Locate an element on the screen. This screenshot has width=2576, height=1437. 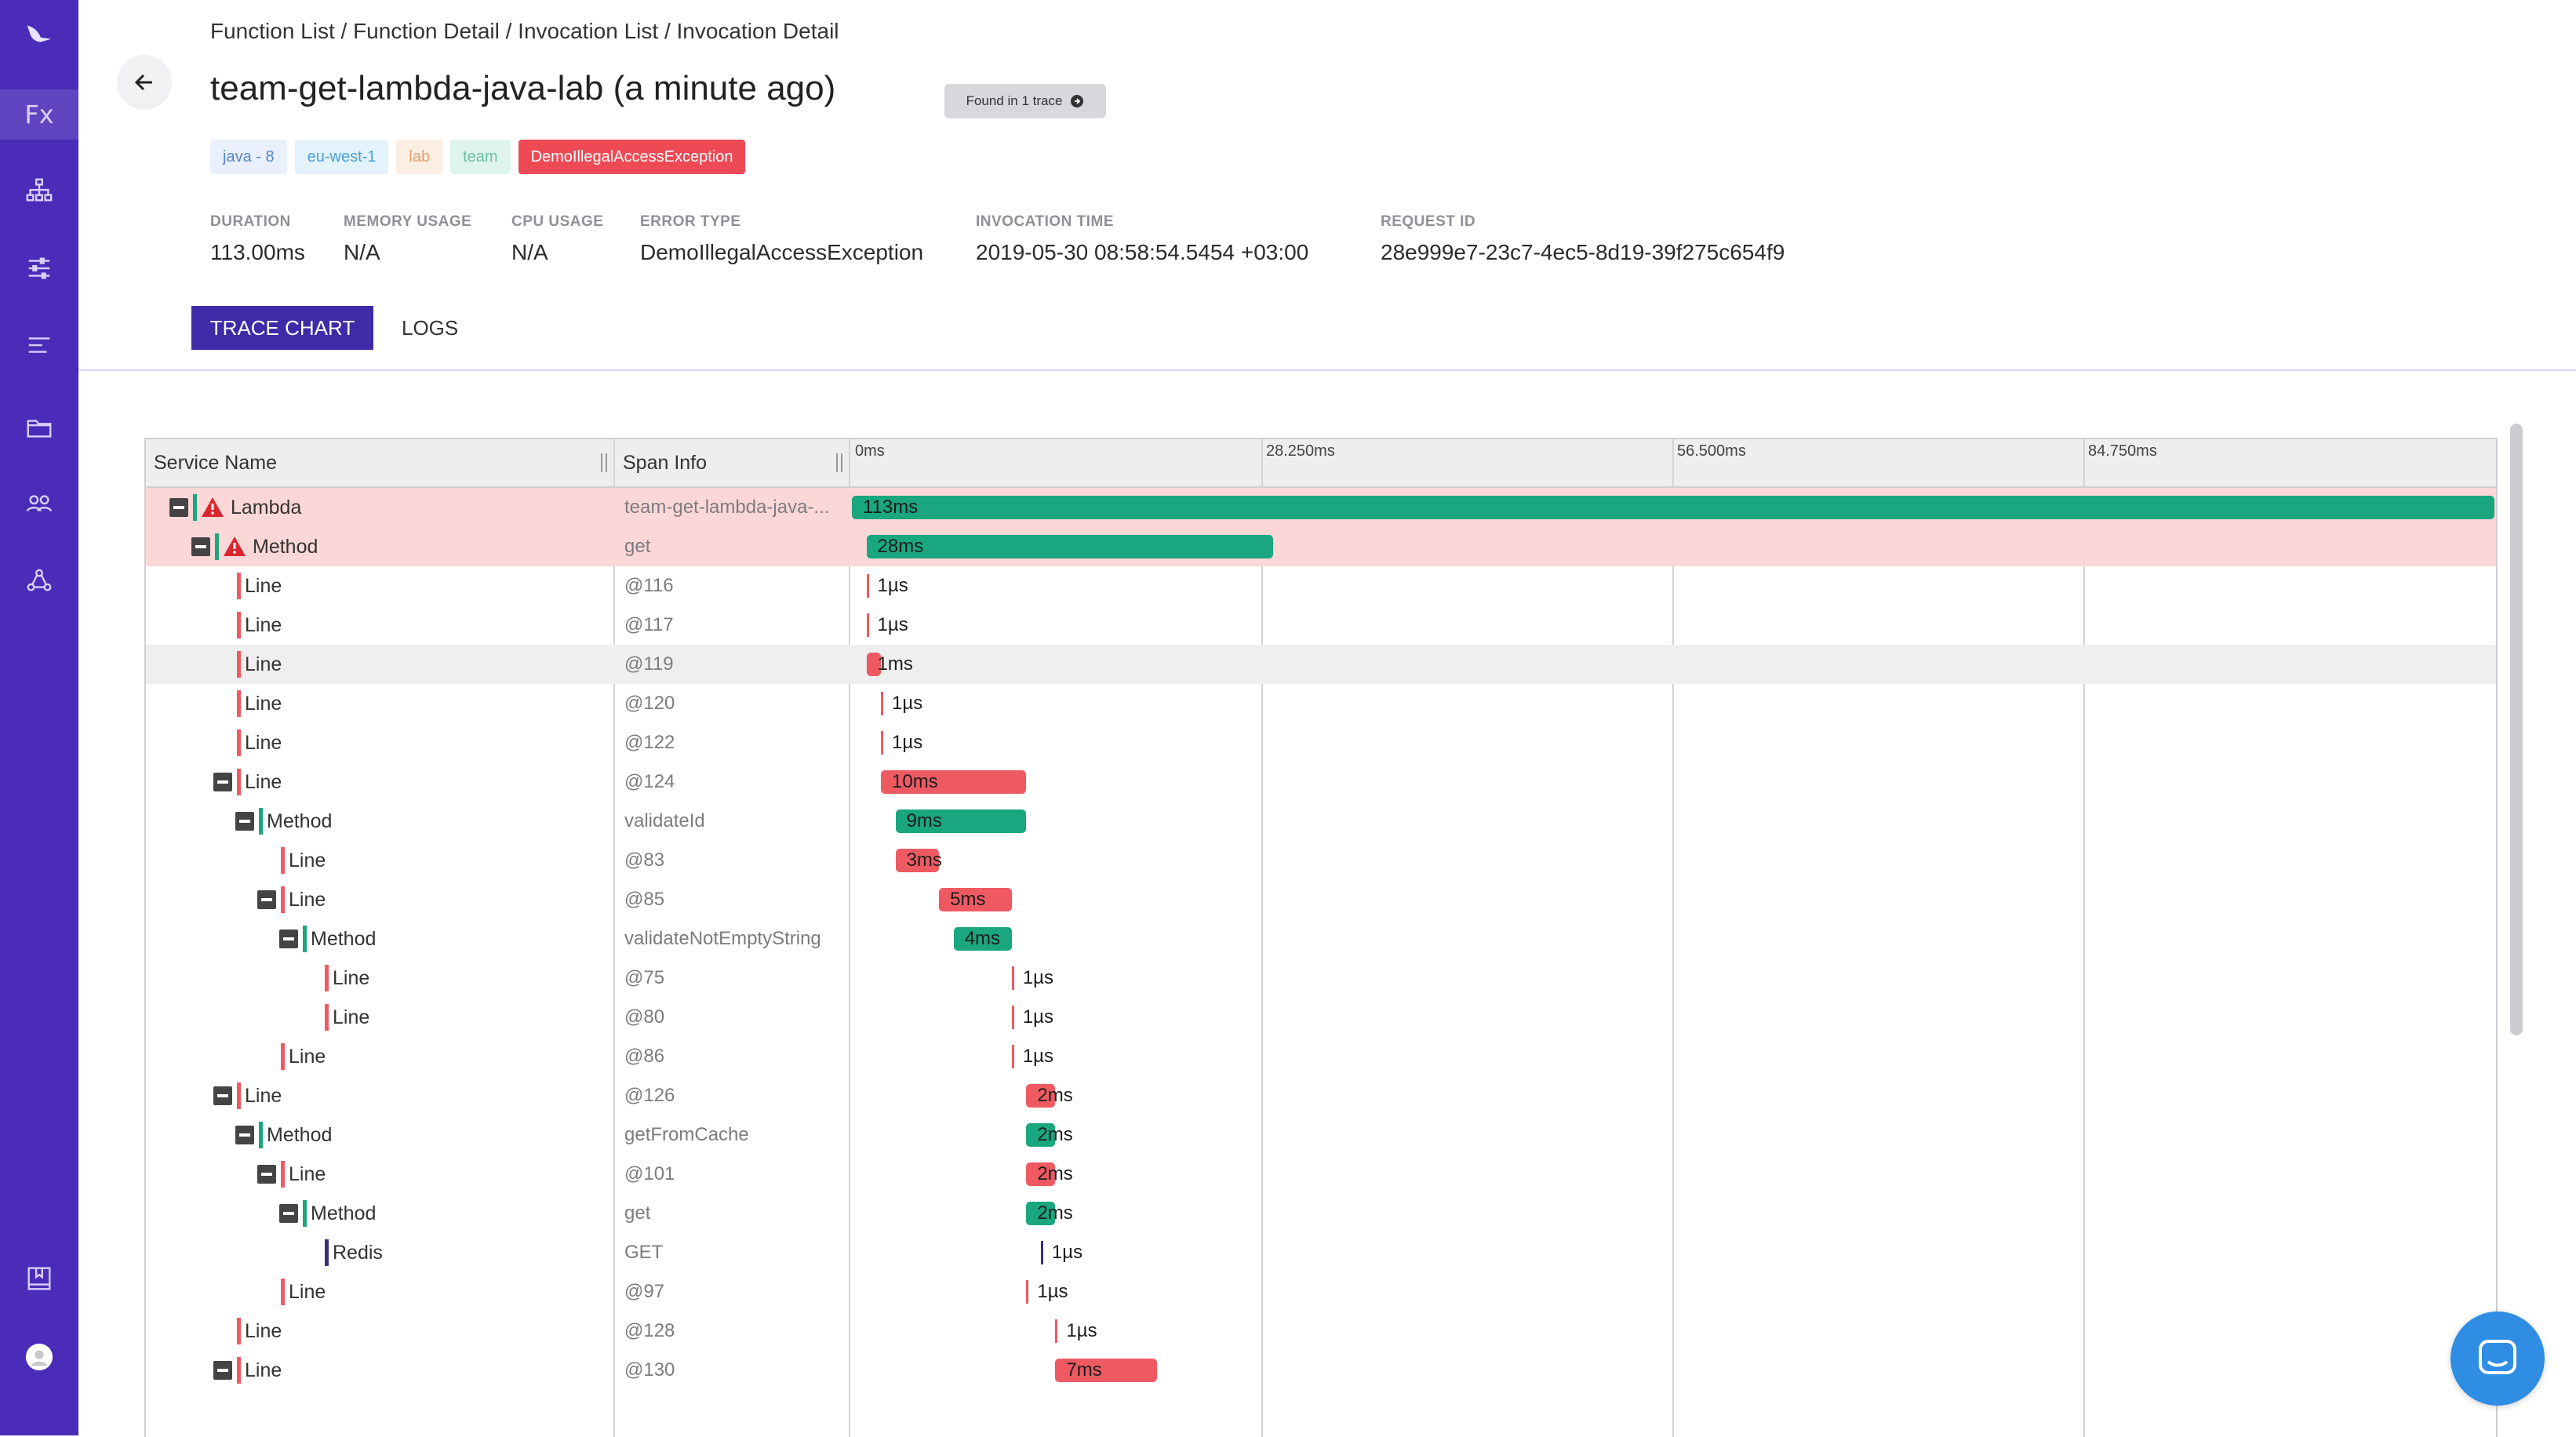
stat-label: DURATION is located at coordinates (250, 221).